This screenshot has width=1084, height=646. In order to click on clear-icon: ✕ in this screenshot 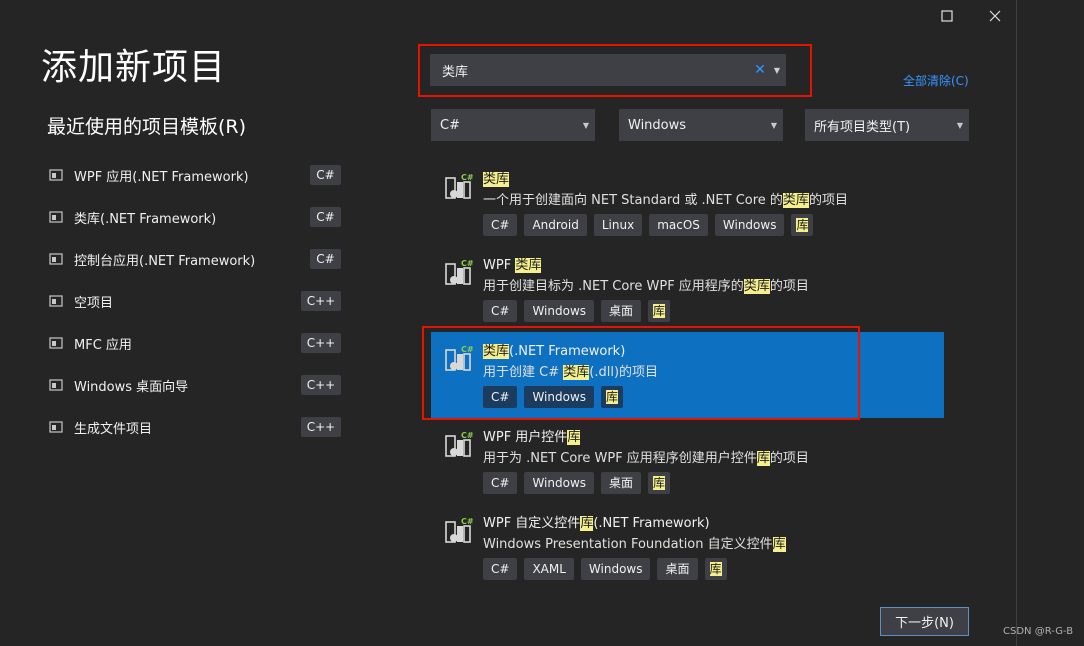, I will do `click(760, 70)`.